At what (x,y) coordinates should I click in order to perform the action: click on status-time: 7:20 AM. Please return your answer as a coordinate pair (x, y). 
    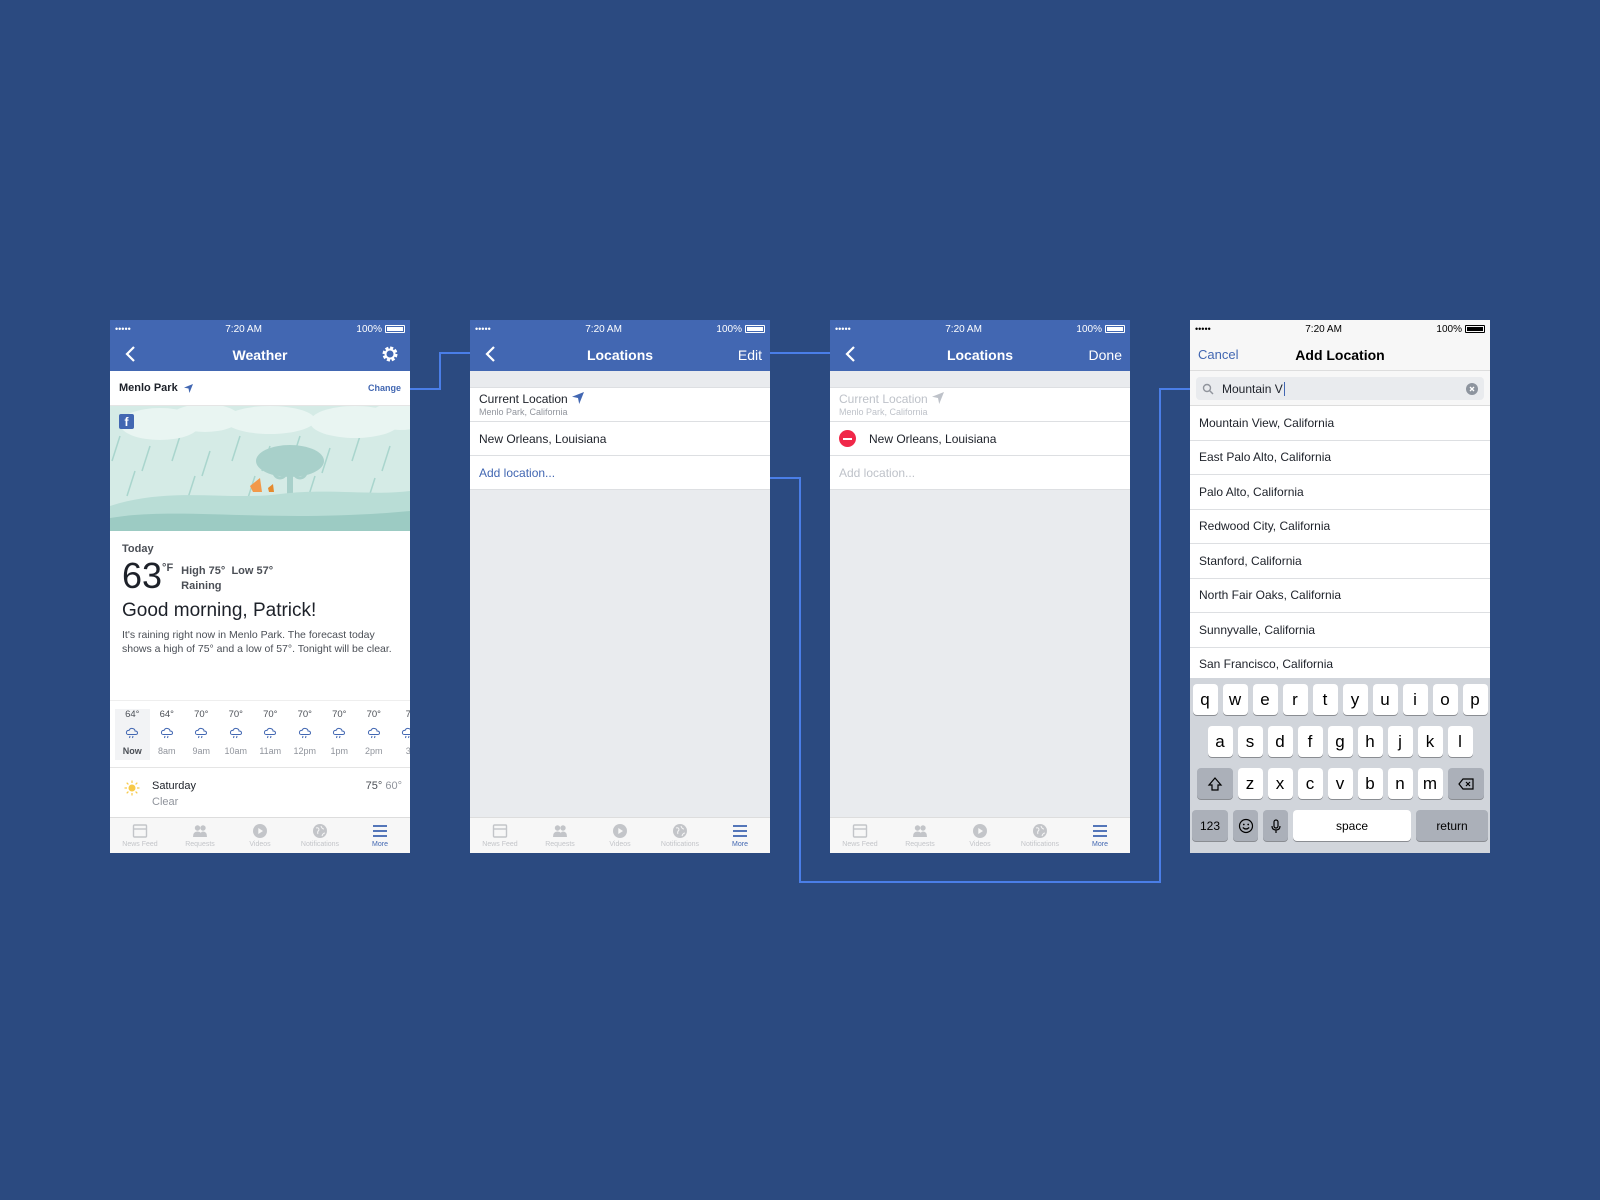
    Looking at the image, I should click on (603, 329).